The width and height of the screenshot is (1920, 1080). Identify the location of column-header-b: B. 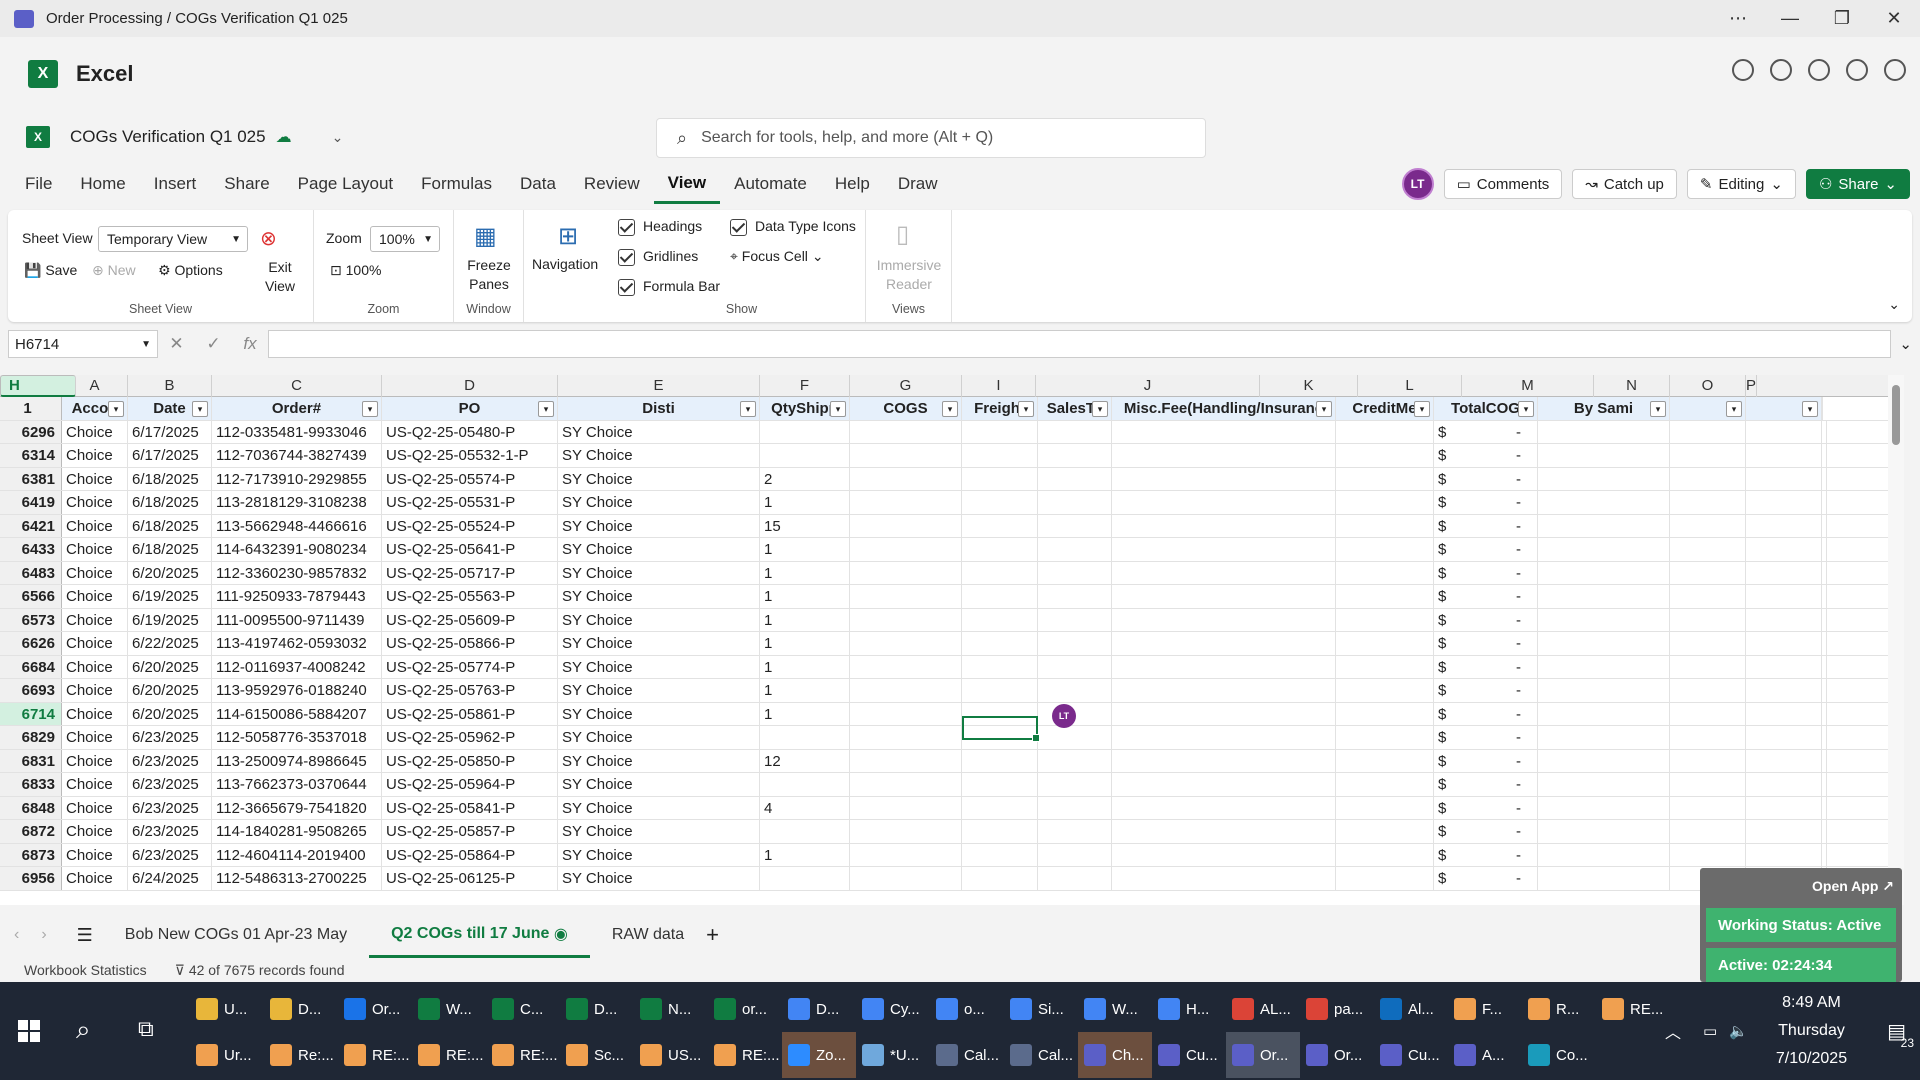
(170, 386).